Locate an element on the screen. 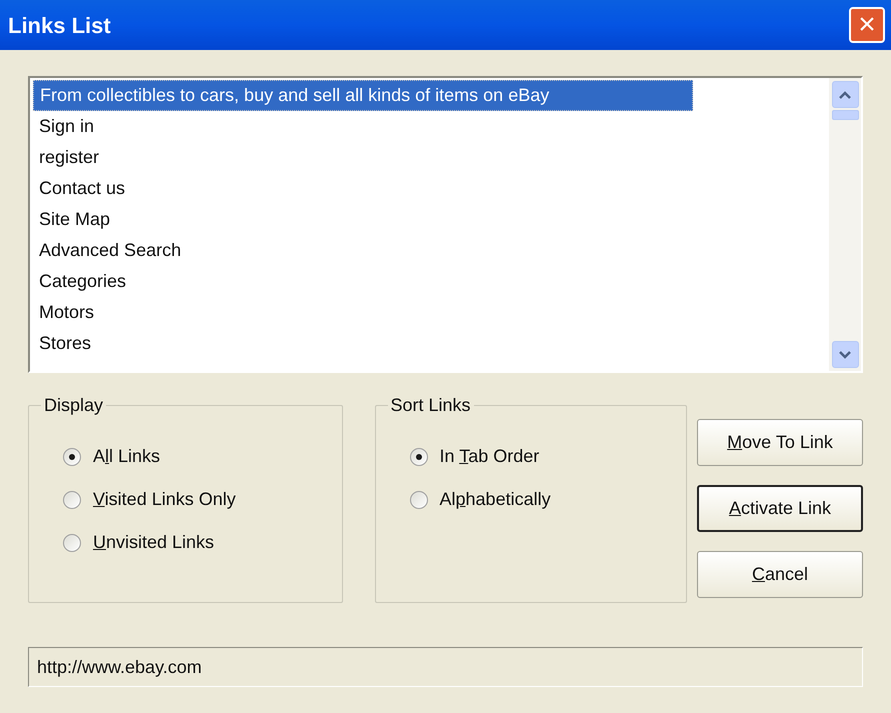  list-item: Stores is located at coordinates (431, 343).